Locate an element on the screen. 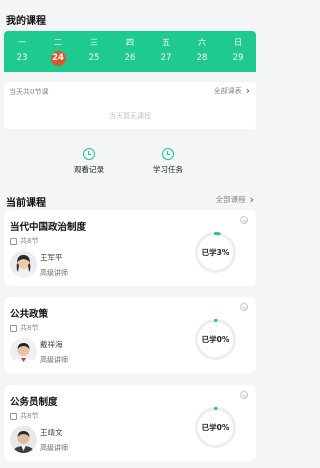 The height and width of the screenshot is (468, 320). calendar-day-thu: 四 26 is located at coordinates (130, 51).